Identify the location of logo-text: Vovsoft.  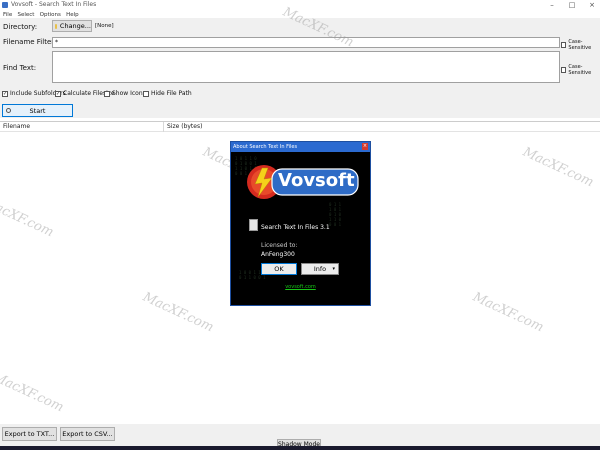
(316, 180).